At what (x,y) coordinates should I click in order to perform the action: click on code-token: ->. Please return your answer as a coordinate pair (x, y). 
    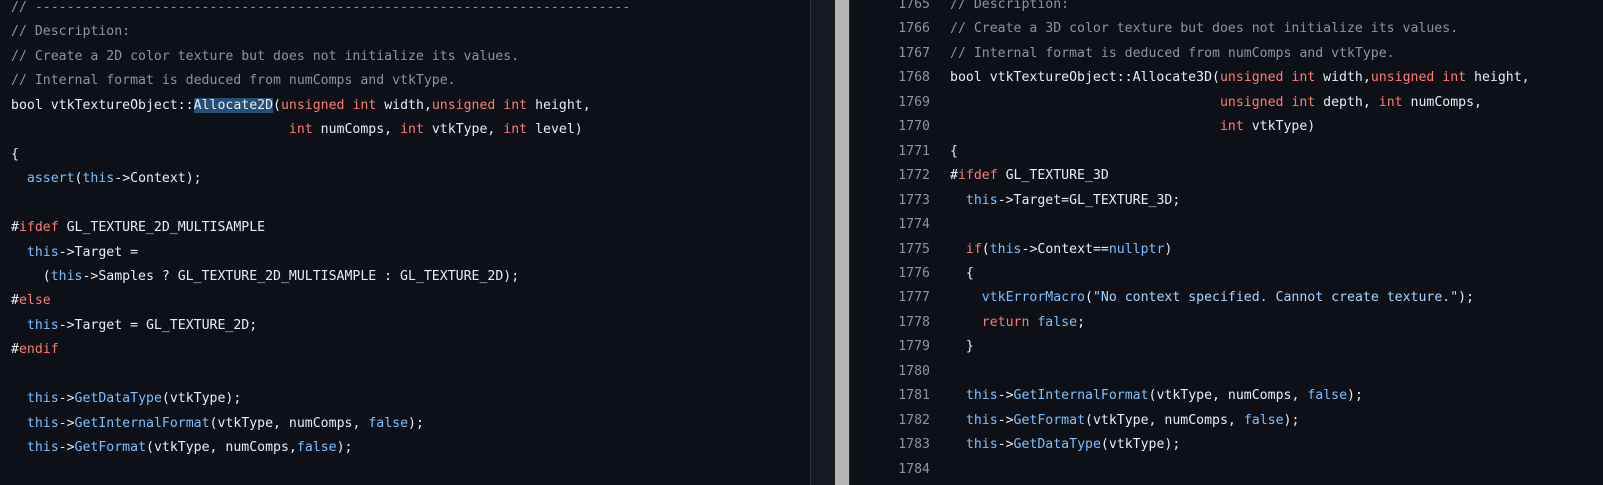
    Looking at the image, I should click on (1005, 396).